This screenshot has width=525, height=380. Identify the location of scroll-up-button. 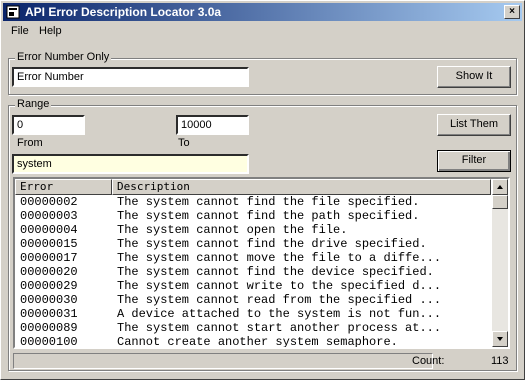
(500, 187).